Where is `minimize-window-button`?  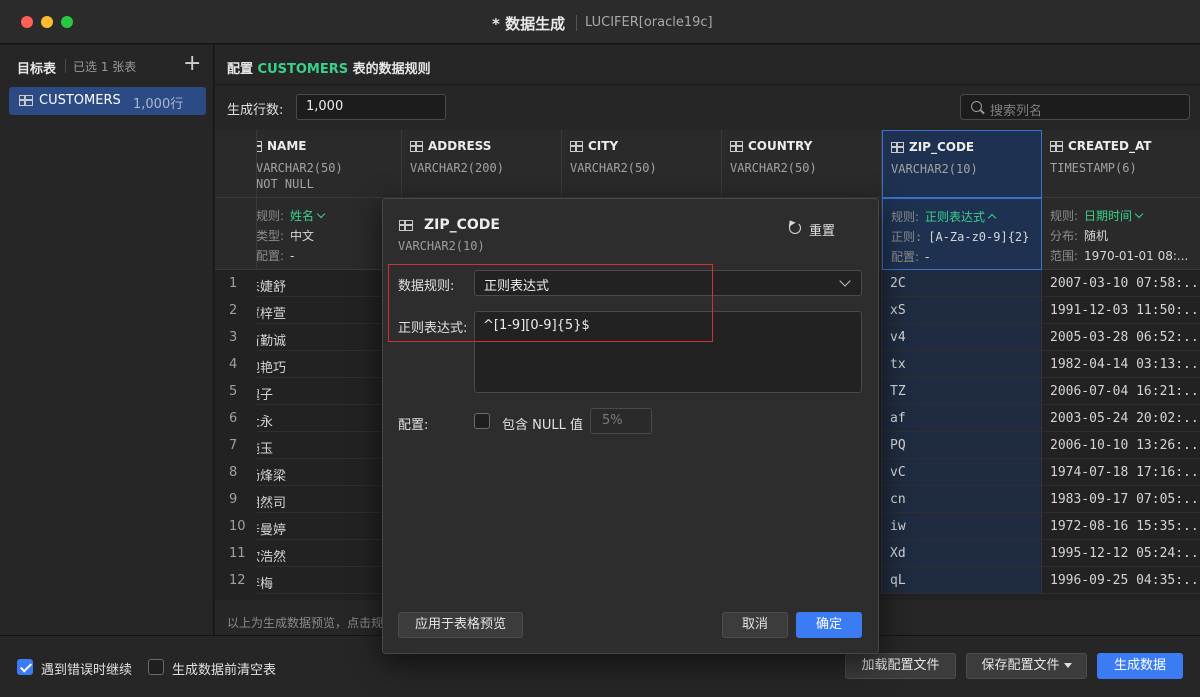
minimize-window-button is located at coordinates (47, 22).